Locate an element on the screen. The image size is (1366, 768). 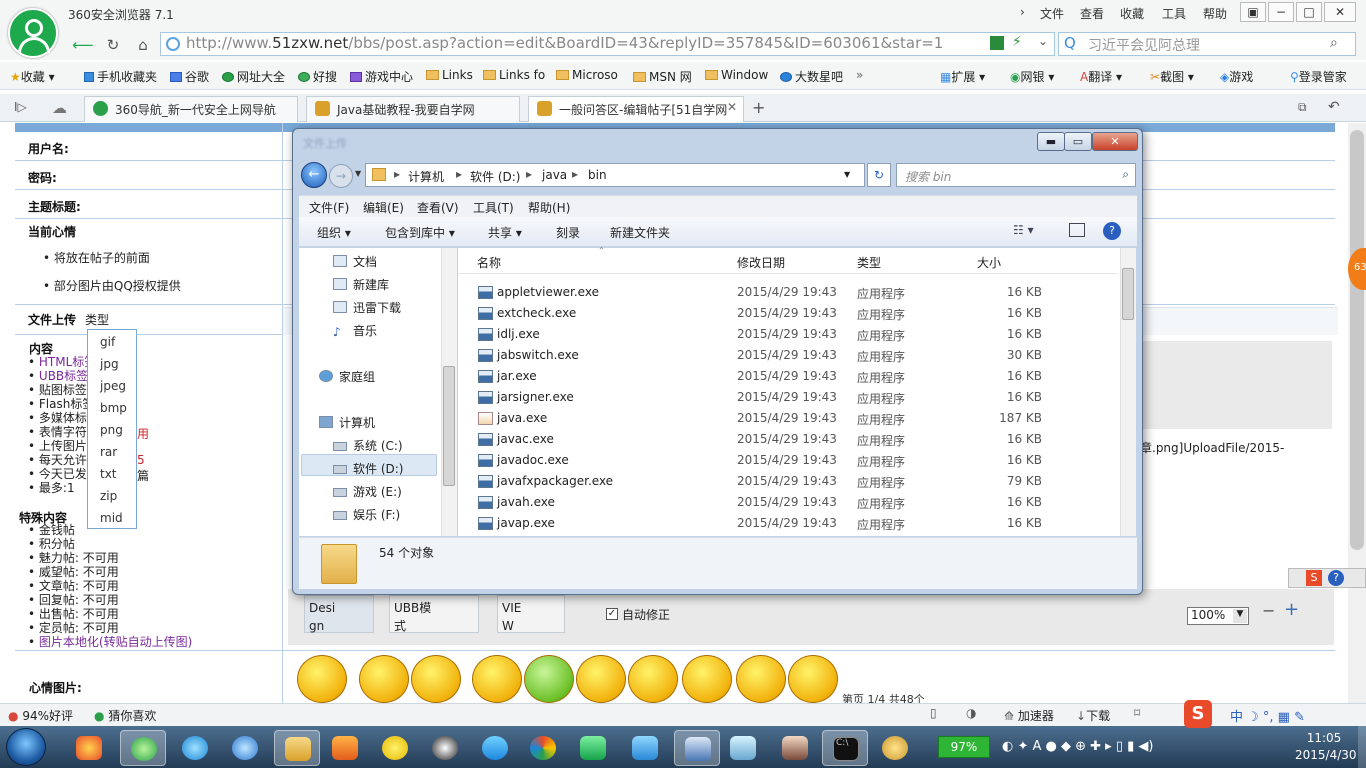
tool-games: ◈游戏 is located at coordinates (1236, 76).